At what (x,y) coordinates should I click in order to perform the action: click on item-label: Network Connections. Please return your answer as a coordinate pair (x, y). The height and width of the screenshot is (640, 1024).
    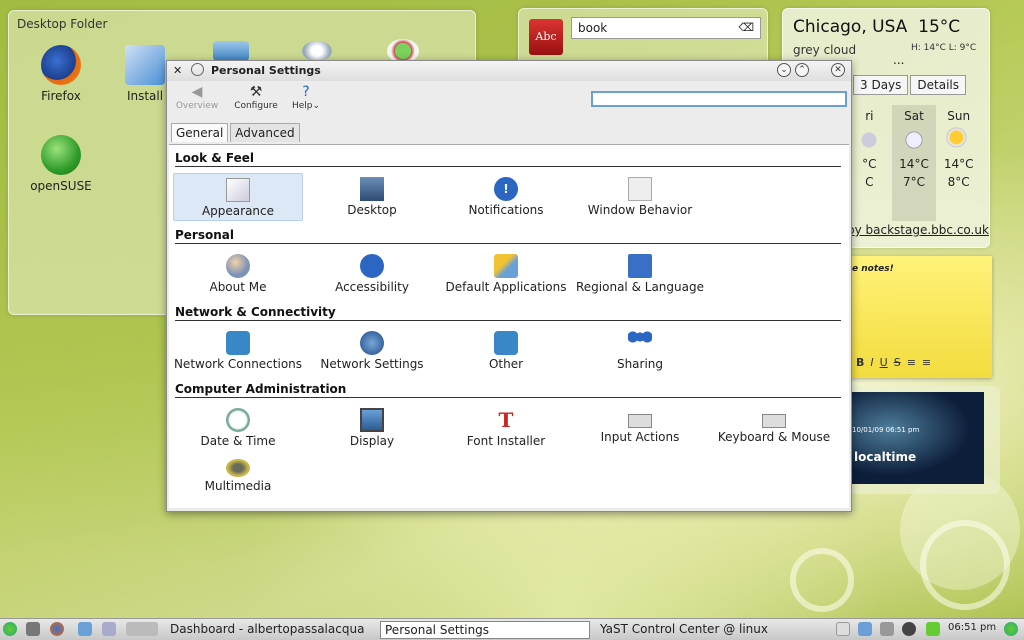
    Looking at the image, I should click on (238, 364).